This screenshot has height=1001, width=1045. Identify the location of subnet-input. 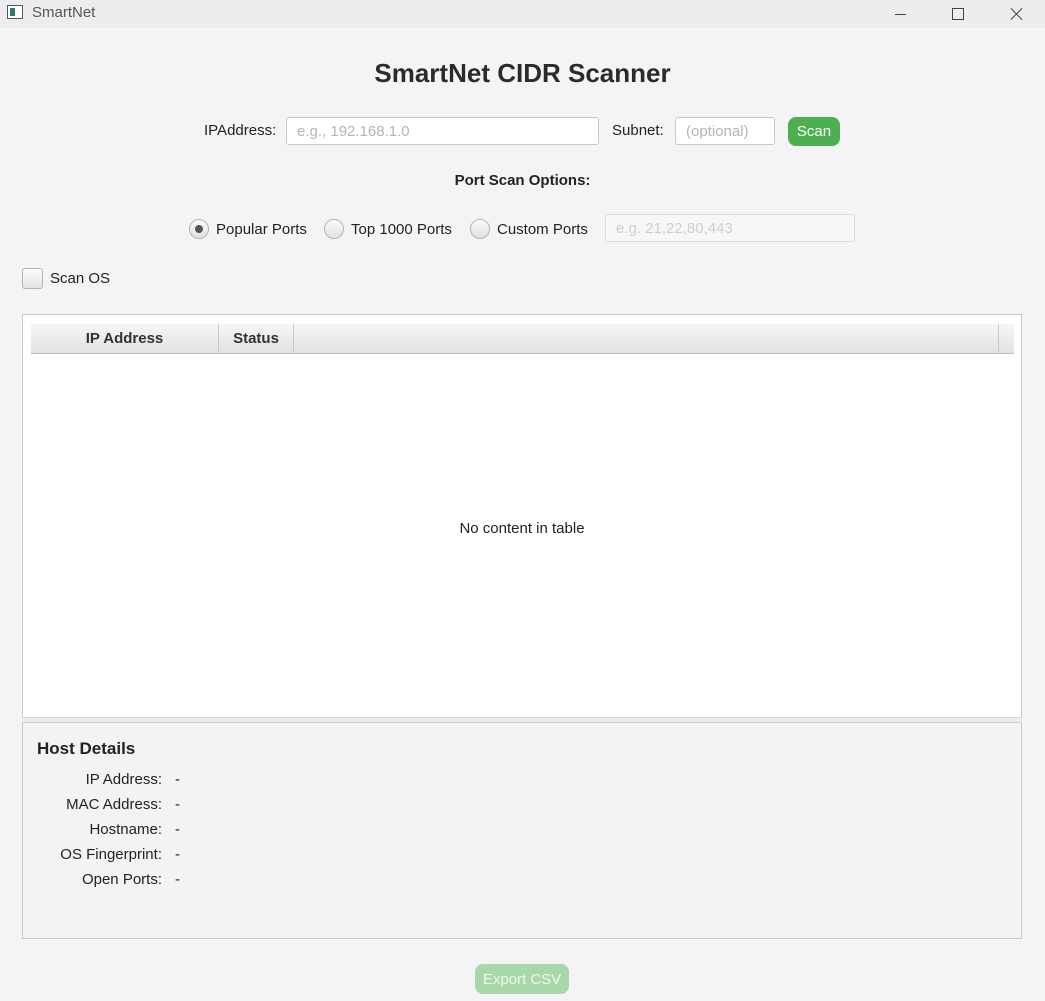
(725, 131).